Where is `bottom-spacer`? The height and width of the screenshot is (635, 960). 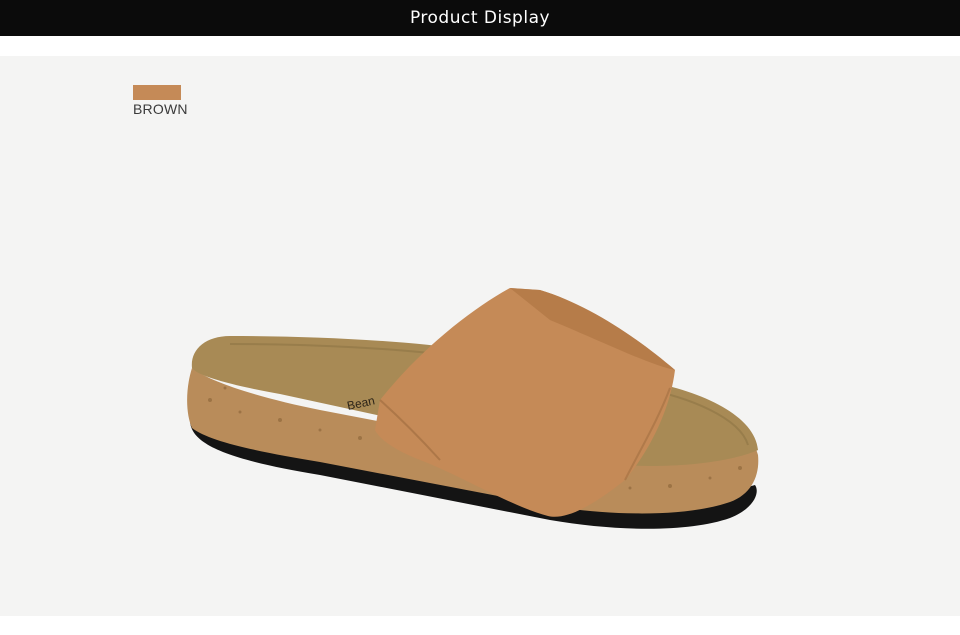
bottom-spacer is located at coordinates (480, 625).